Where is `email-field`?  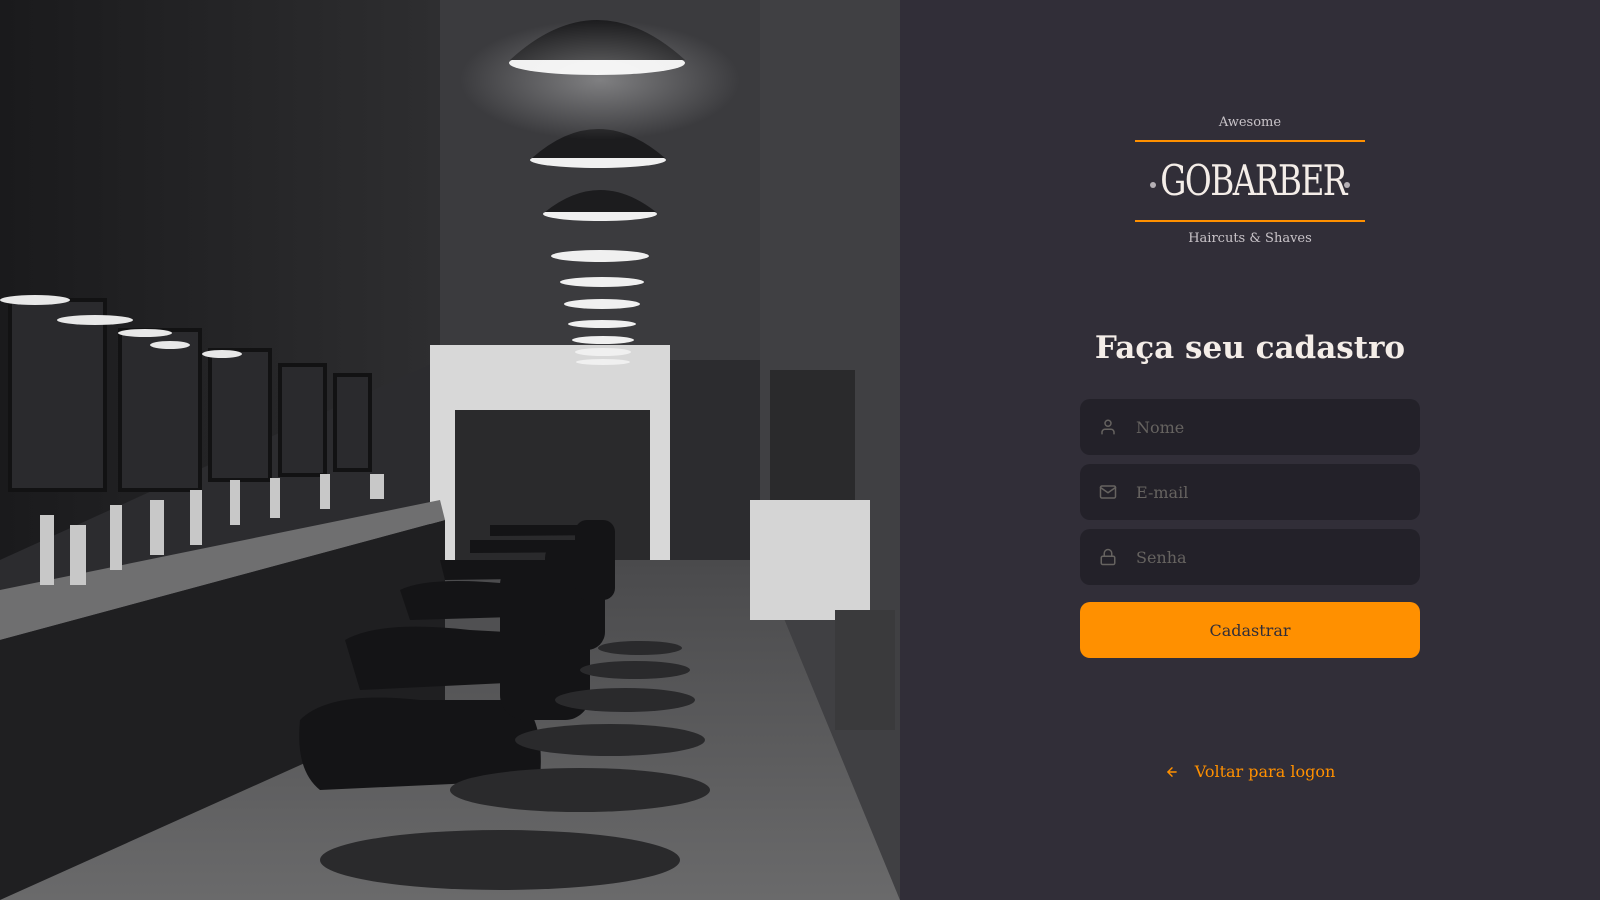 email-field is located at coordinates (1250, 492).